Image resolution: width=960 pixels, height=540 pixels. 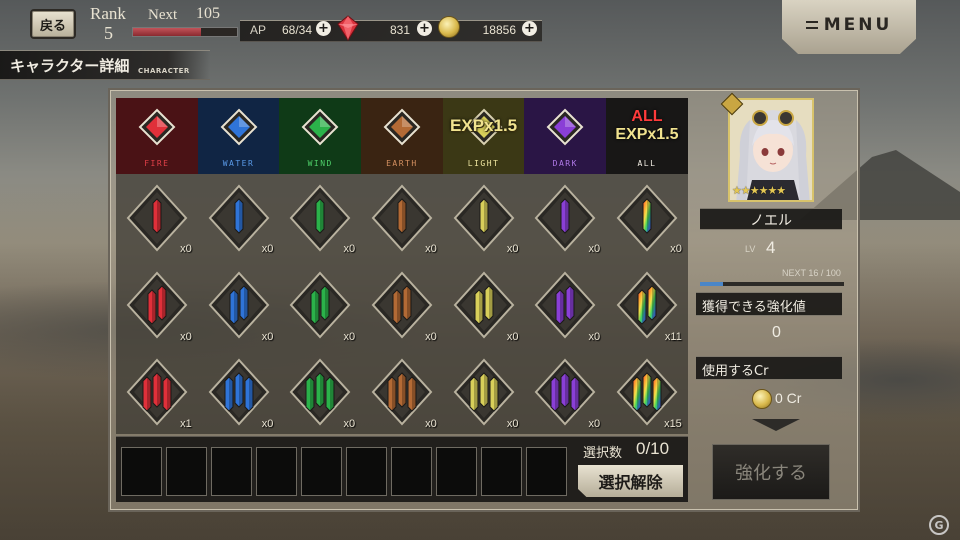 What do you see at coordinates (208, 13) in the screenshot?
I see `next-value: 105` at bounding box center [208, 13].